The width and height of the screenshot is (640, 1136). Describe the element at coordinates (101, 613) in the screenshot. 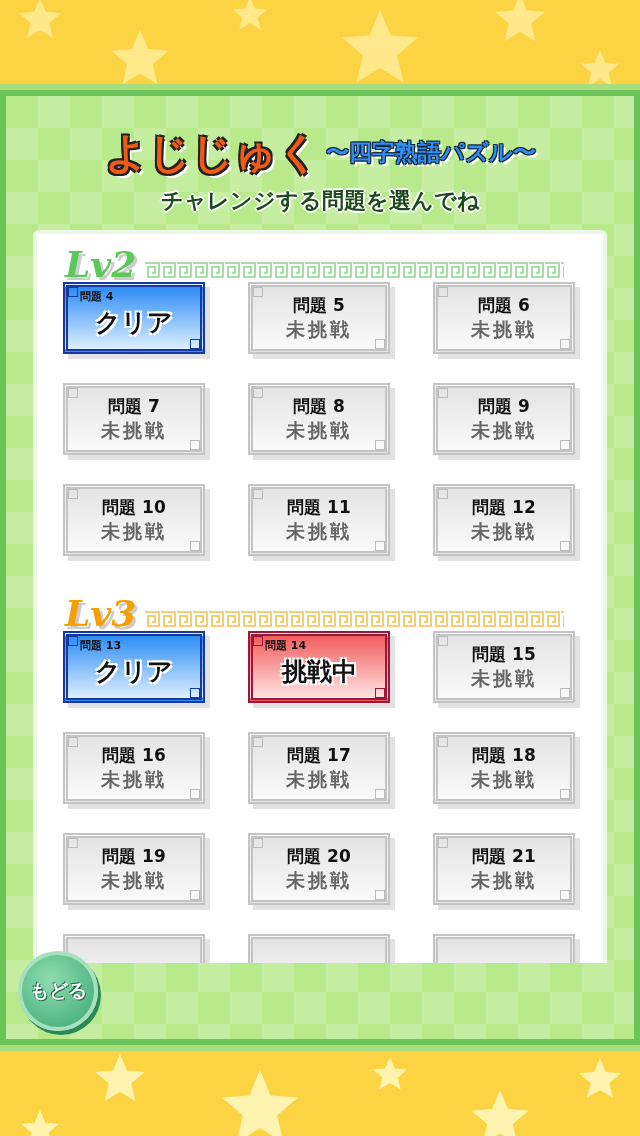

I see `level-heading: Lv3` at that location.